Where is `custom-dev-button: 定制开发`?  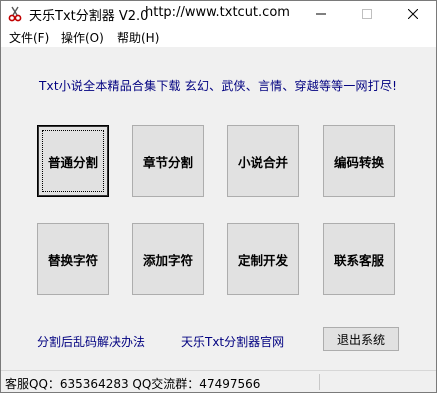 custom-dev-button: 定制开发 is located at coordinates (263, 259).